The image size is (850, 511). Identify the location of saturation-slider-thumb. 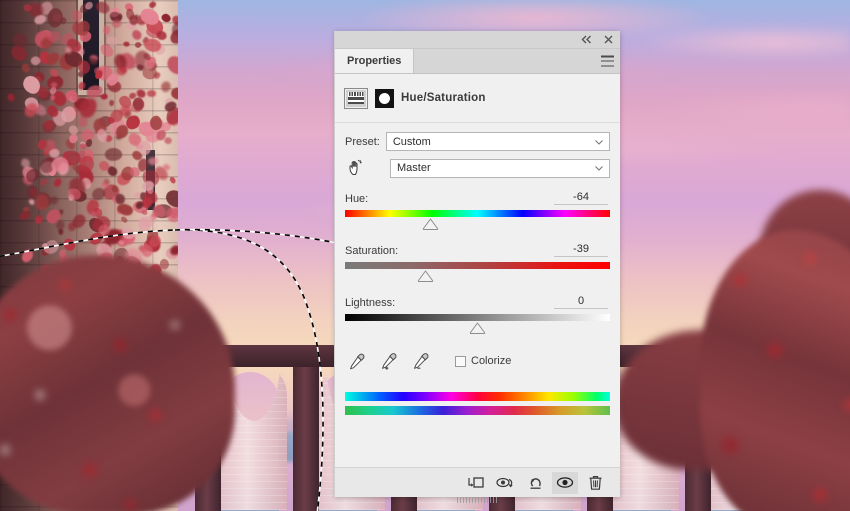
(425, 276).